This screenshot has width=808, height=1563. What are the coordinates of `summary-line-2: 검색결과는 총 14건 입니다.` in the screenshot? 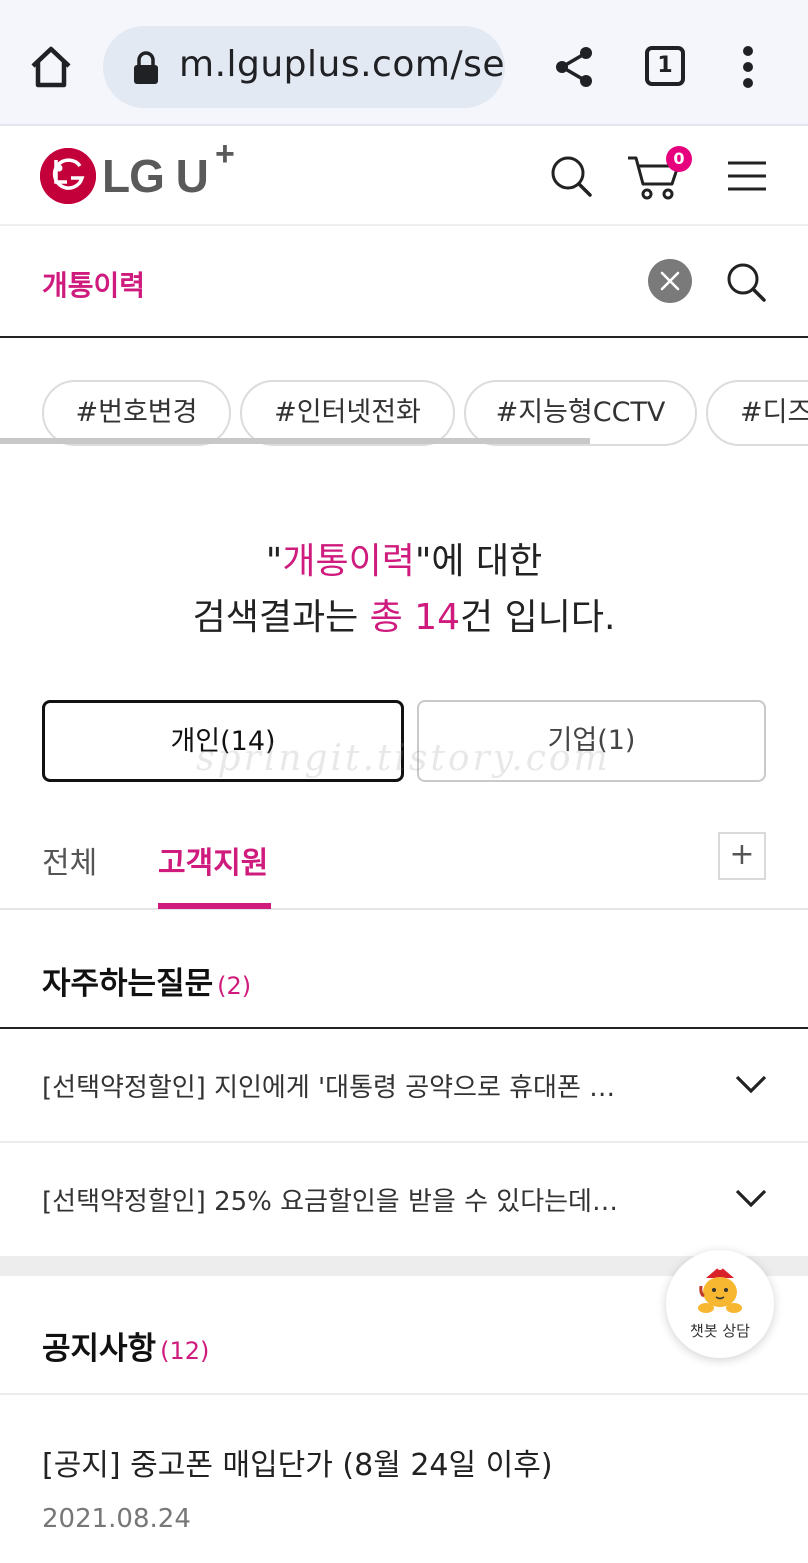 It's located at (404, 617).